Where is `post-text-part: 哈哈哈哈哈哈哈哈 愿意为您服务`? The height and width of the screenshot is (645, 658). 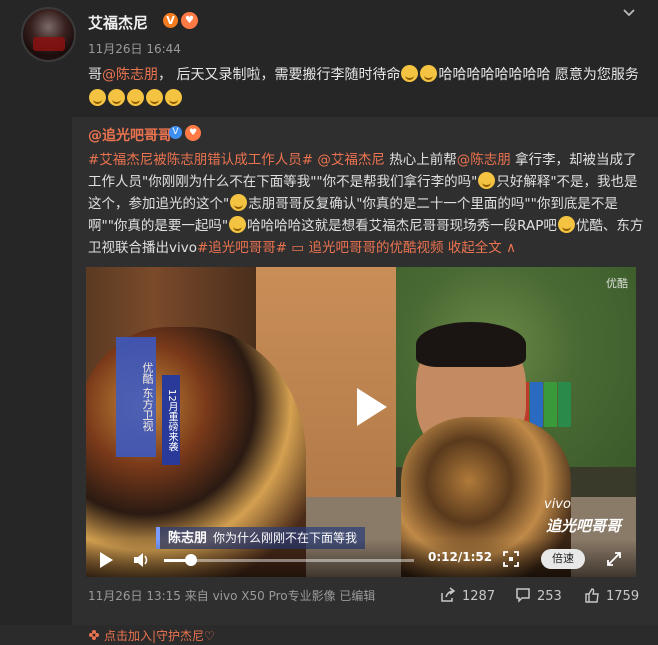 post-text-part: 哈哈哈哈哈哈哈哈 愿意为您服务 is located at coordinates (538, 75).